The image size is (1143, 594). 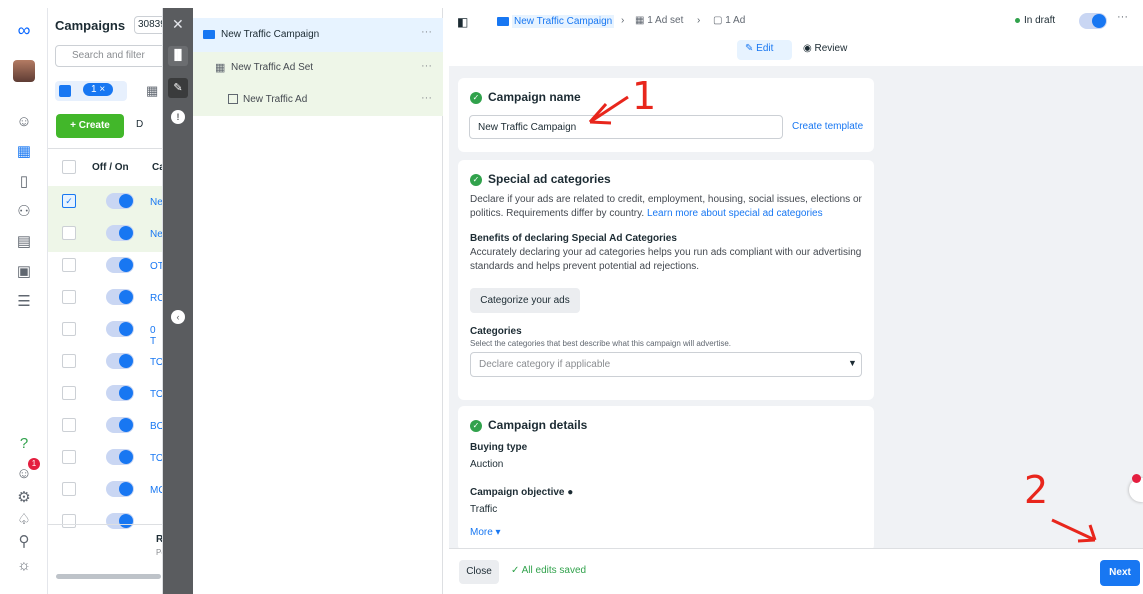 What do you see at coordinates (729, 20) in the screenshot?
I see `breadcrumb-ad: ▢ 1 Ad` at bounding box center [729, 20].